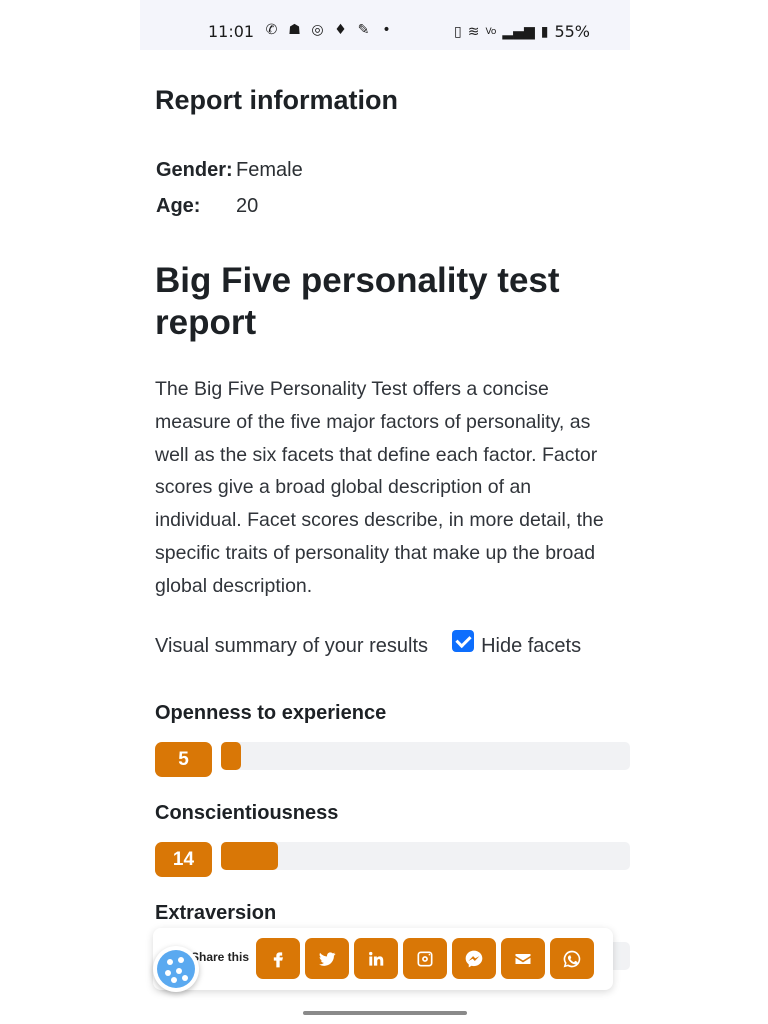 The height and width of the screenshot is (1024, 768). What do you see at coordinates (247, 205) in the screenshot?
I see `age-value: 20` at bounding box center [247, 205].